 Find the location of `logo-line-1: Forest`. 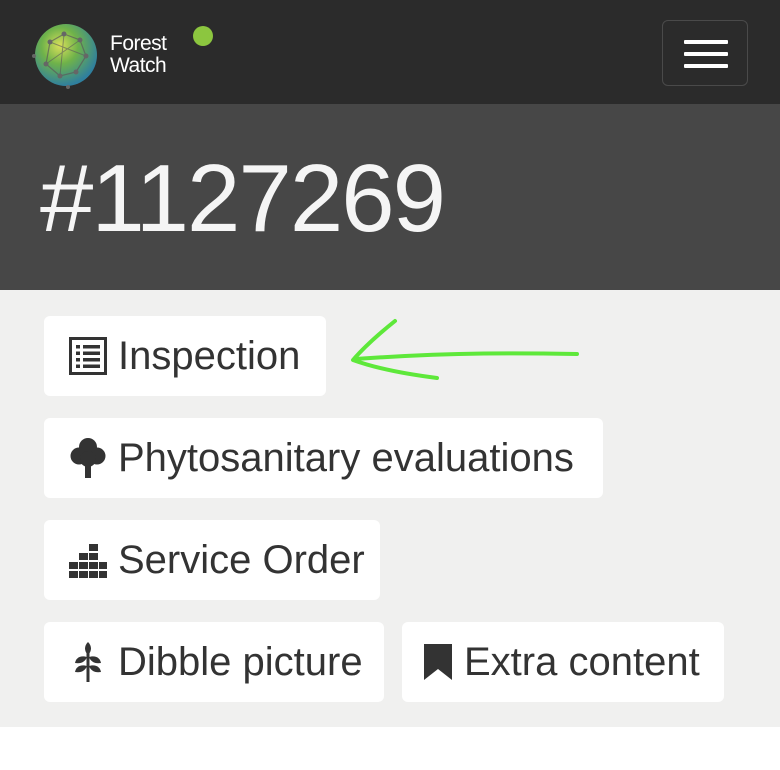

logo-line-1: Forest is located at coordinates (138, 43).